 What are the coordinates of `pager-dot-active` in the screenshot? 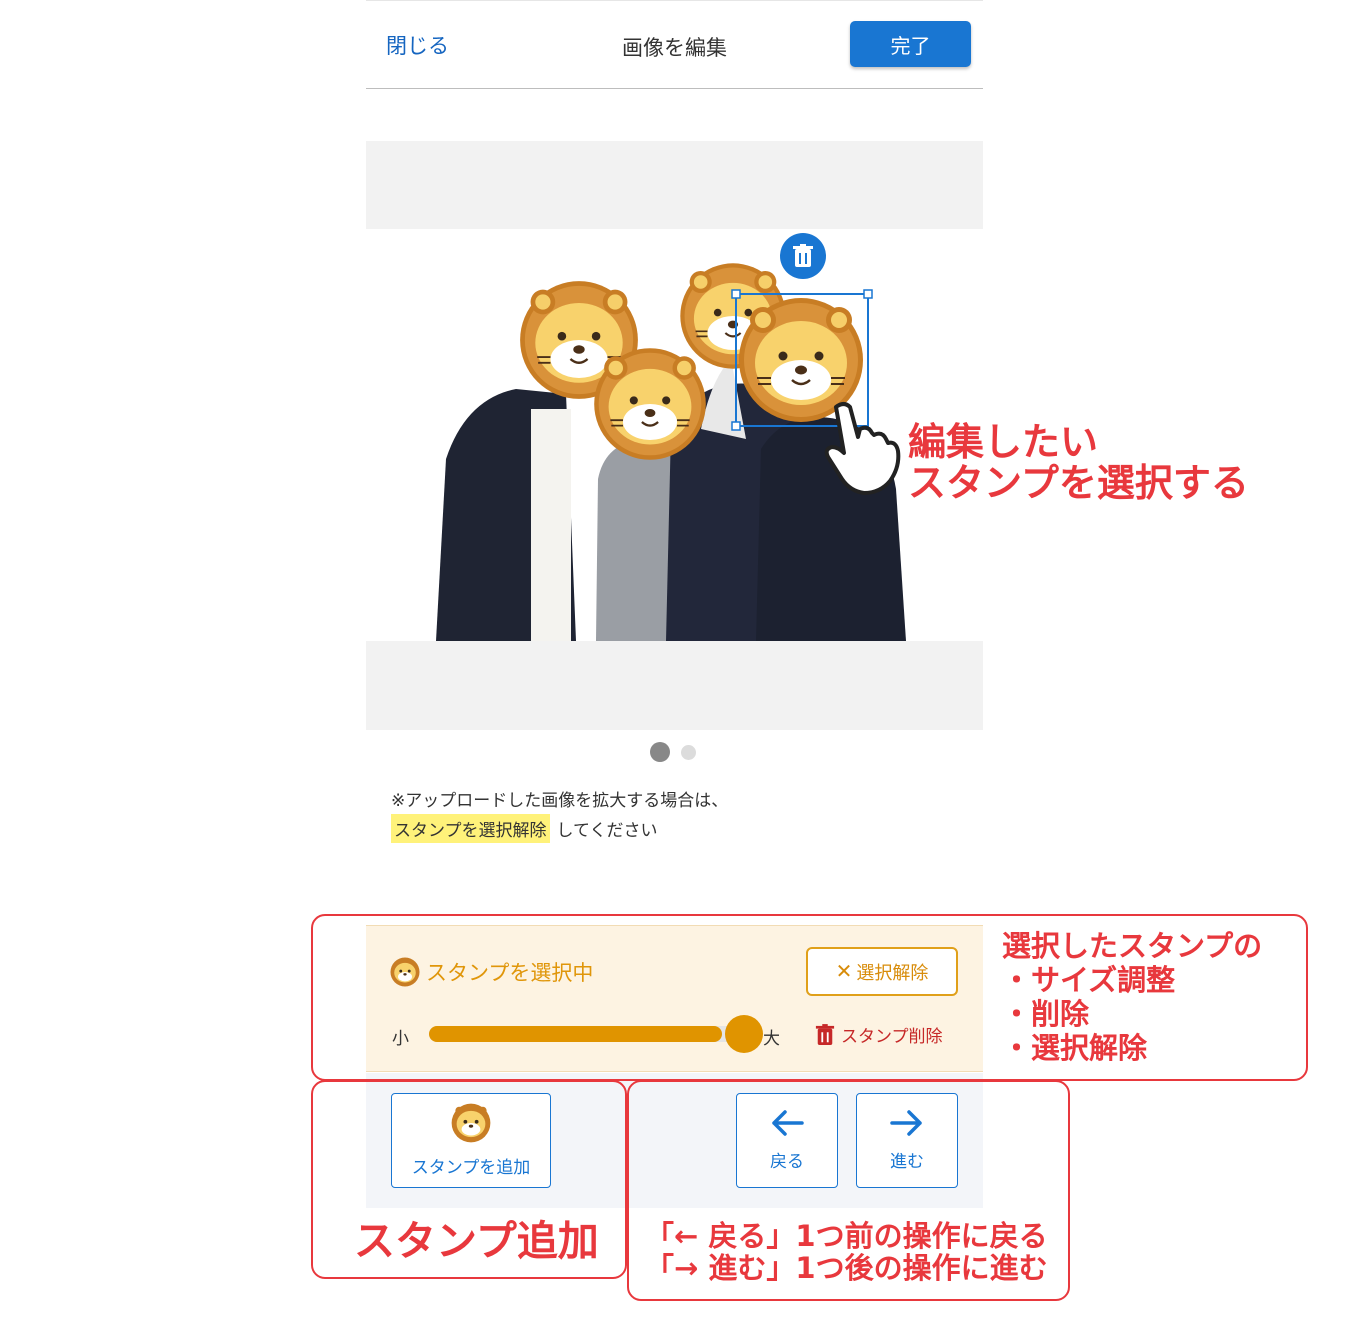 It's located at (660, 752).